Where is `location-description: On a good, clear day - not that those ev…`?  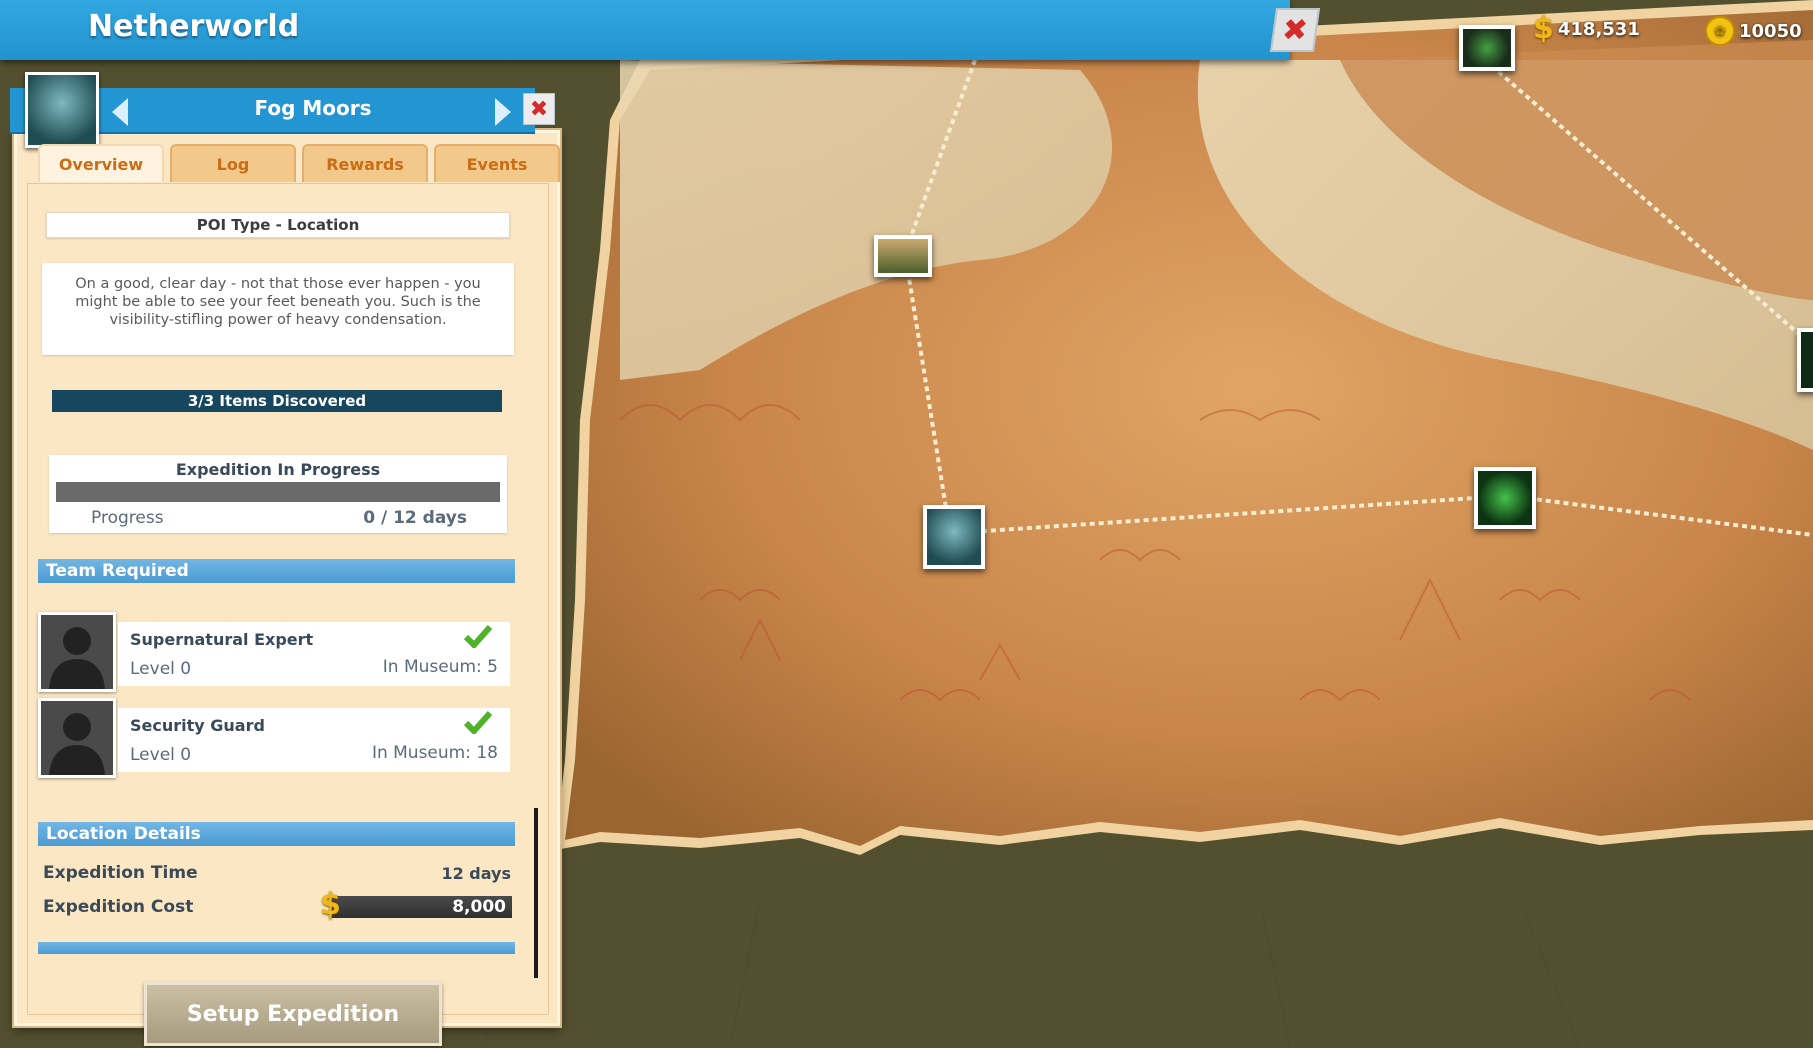
location-description: On a good, clear day - not that those ev… is located at coordinates (278, 309).